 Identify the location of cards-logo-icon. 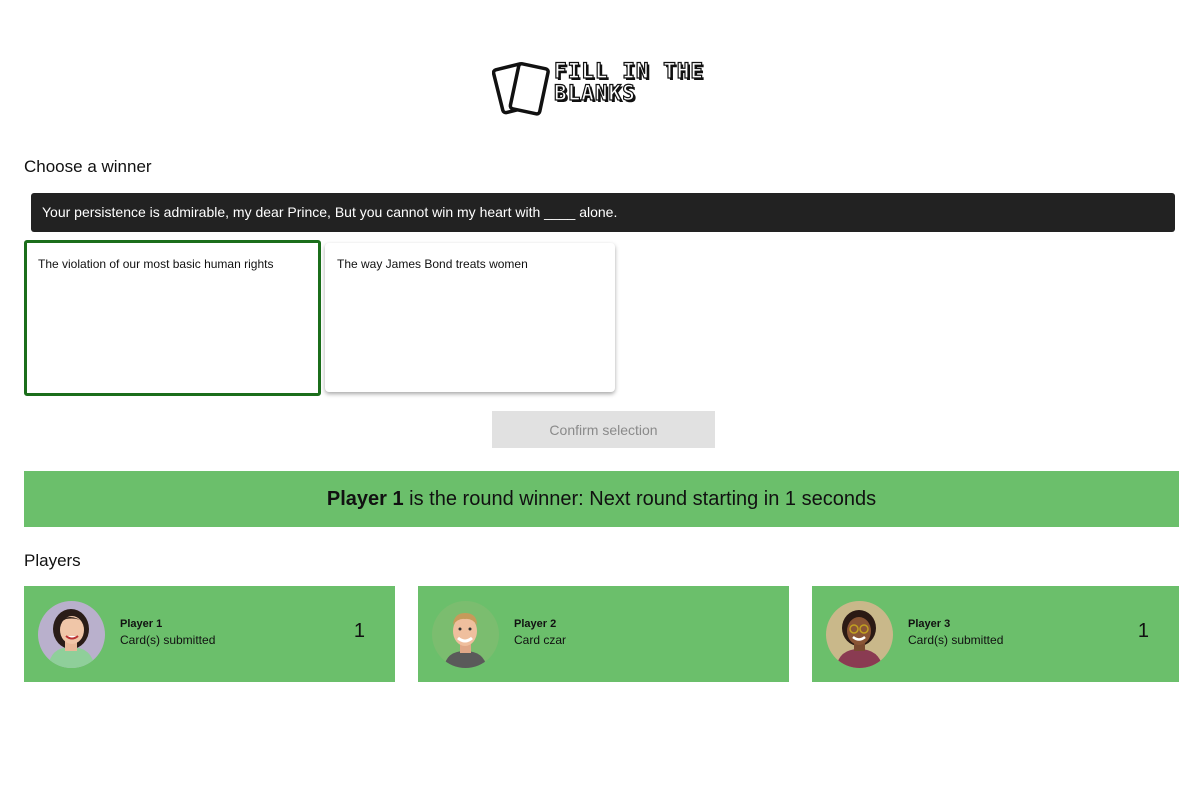
(521, 89).